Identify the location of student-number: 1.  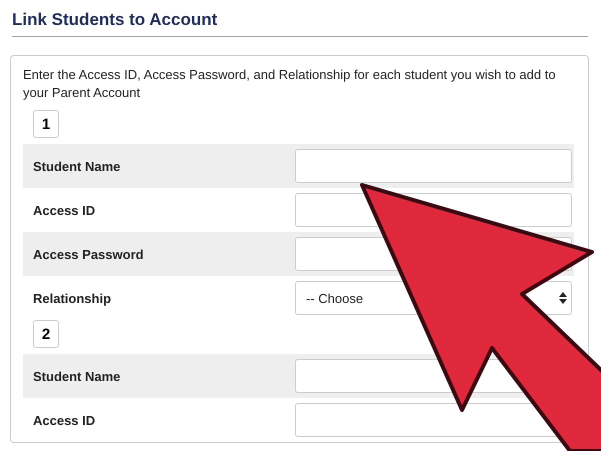
(46, 124).